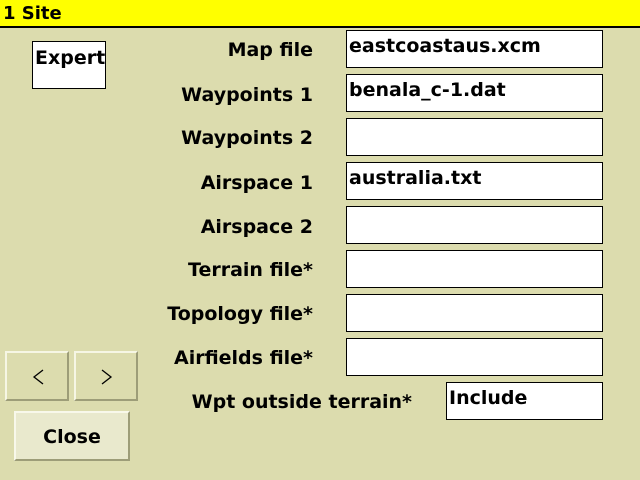 This screenshot has width=640, height=480. I want to click on waypoints-2-field, so click(474, 137).